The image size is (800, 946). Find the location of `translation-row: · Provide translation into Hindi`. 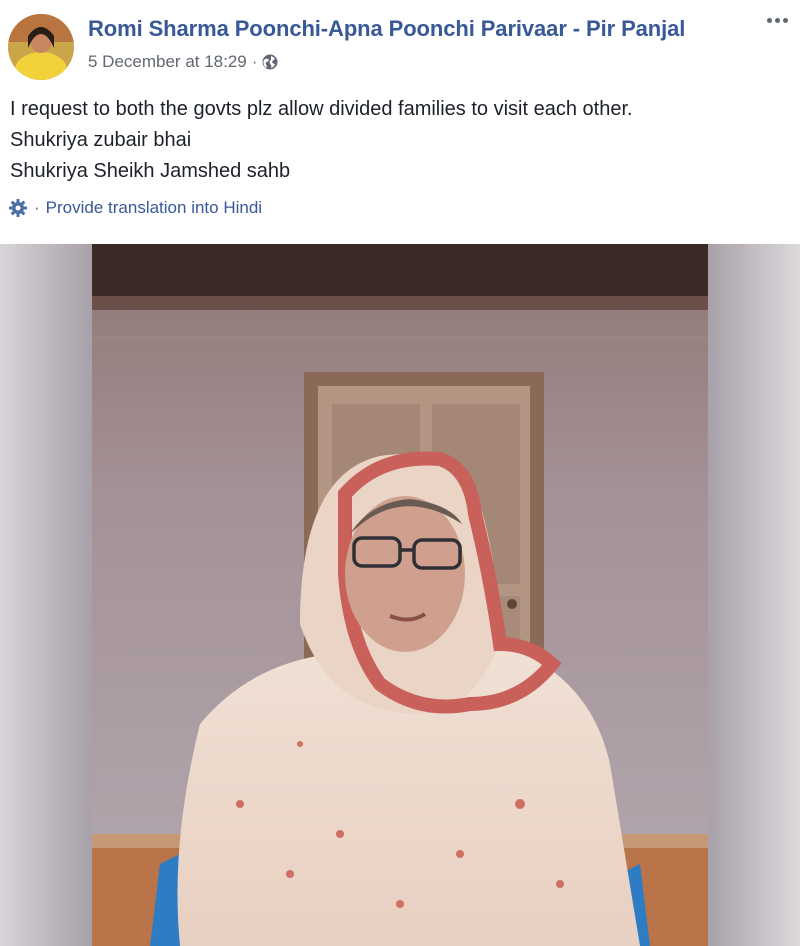

translation-row: · Provide translation into Hindi is located at coordinates (135, 208).